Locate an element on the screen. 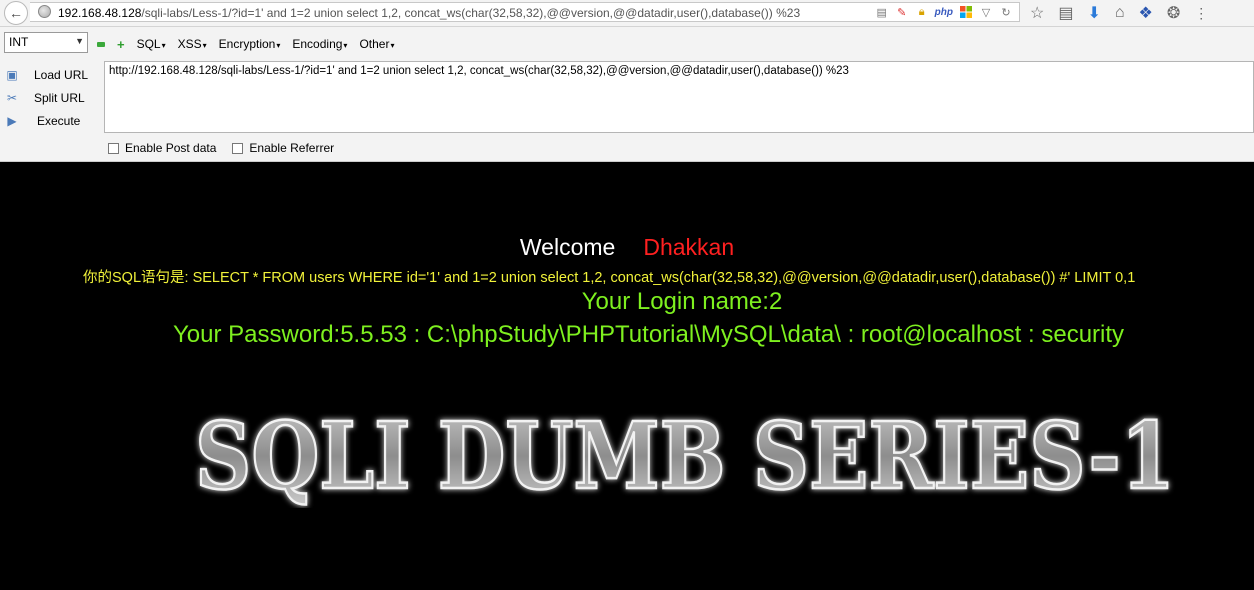  menu-sql: SQL▾ is located at coordinates (151, 44).